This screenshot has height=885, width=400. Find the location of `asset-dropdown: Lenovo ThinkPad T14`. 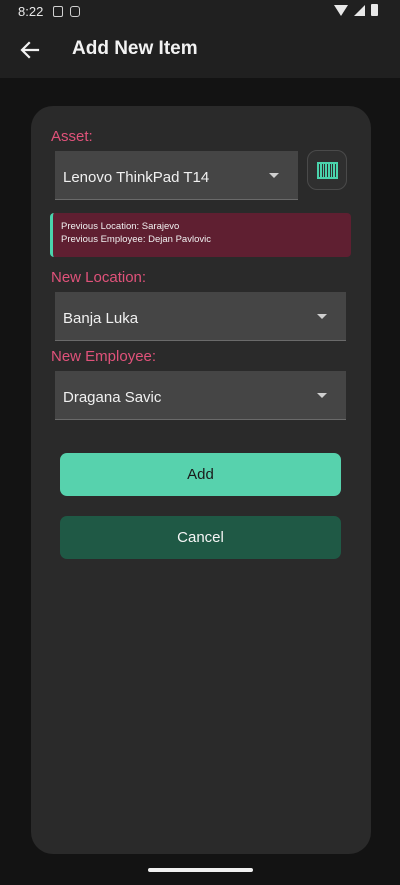

asset-dropdown: Lenovo ThinkPad T14 is located at coordinates (176, 175).